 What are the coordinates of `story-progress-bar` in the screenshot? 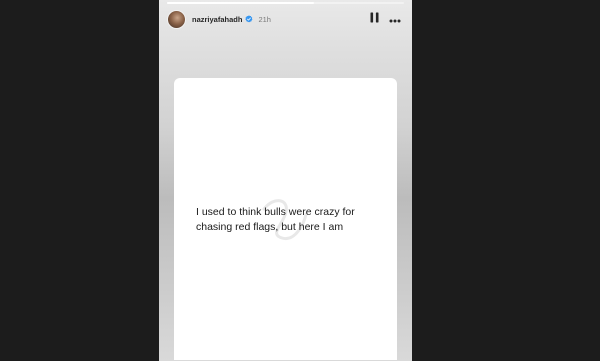 It's located at (285, 3).